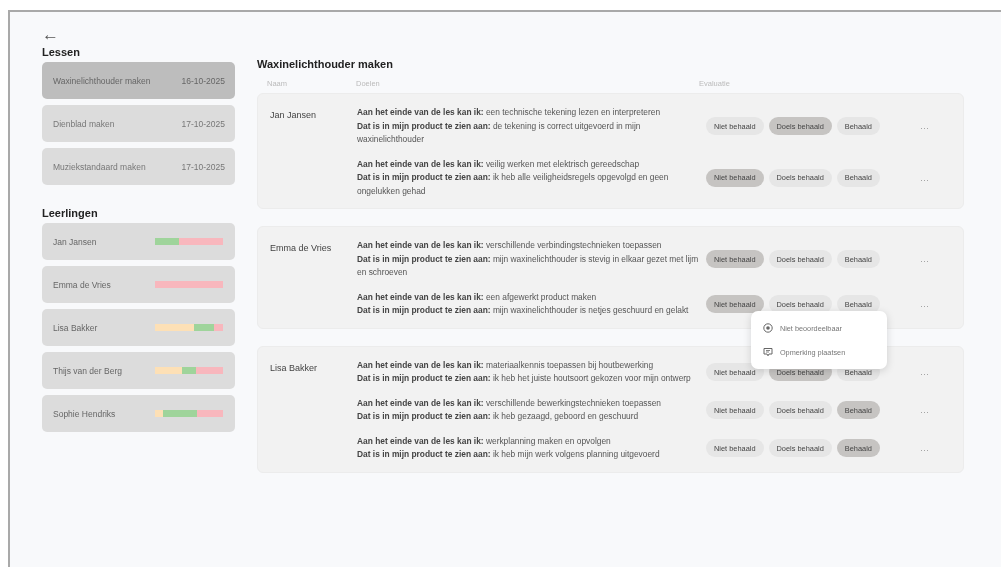 This screenshot has width=1001, height=567. What do you see at coordinates (61, 52) in the screenshot?
I see `section-heading: Lessen` at bounding box center [61, 52].